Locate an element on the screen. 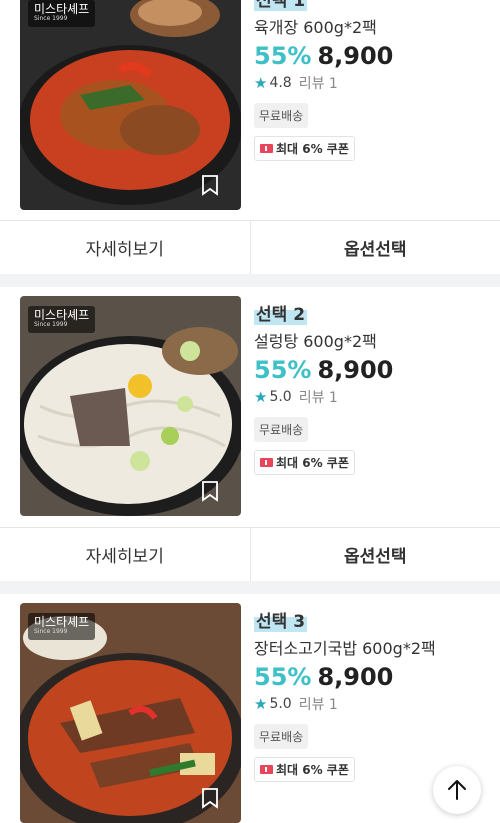 The height and width of the screenshot is (823, 500). arrow-up-icon is located at coordinates (457, 790).